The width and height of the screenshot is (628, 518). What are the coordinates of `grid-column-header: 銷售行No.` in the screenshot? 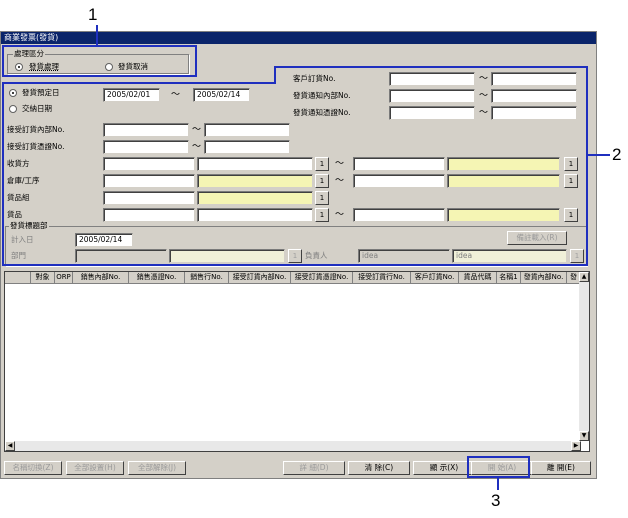 It's located at (207, 277).